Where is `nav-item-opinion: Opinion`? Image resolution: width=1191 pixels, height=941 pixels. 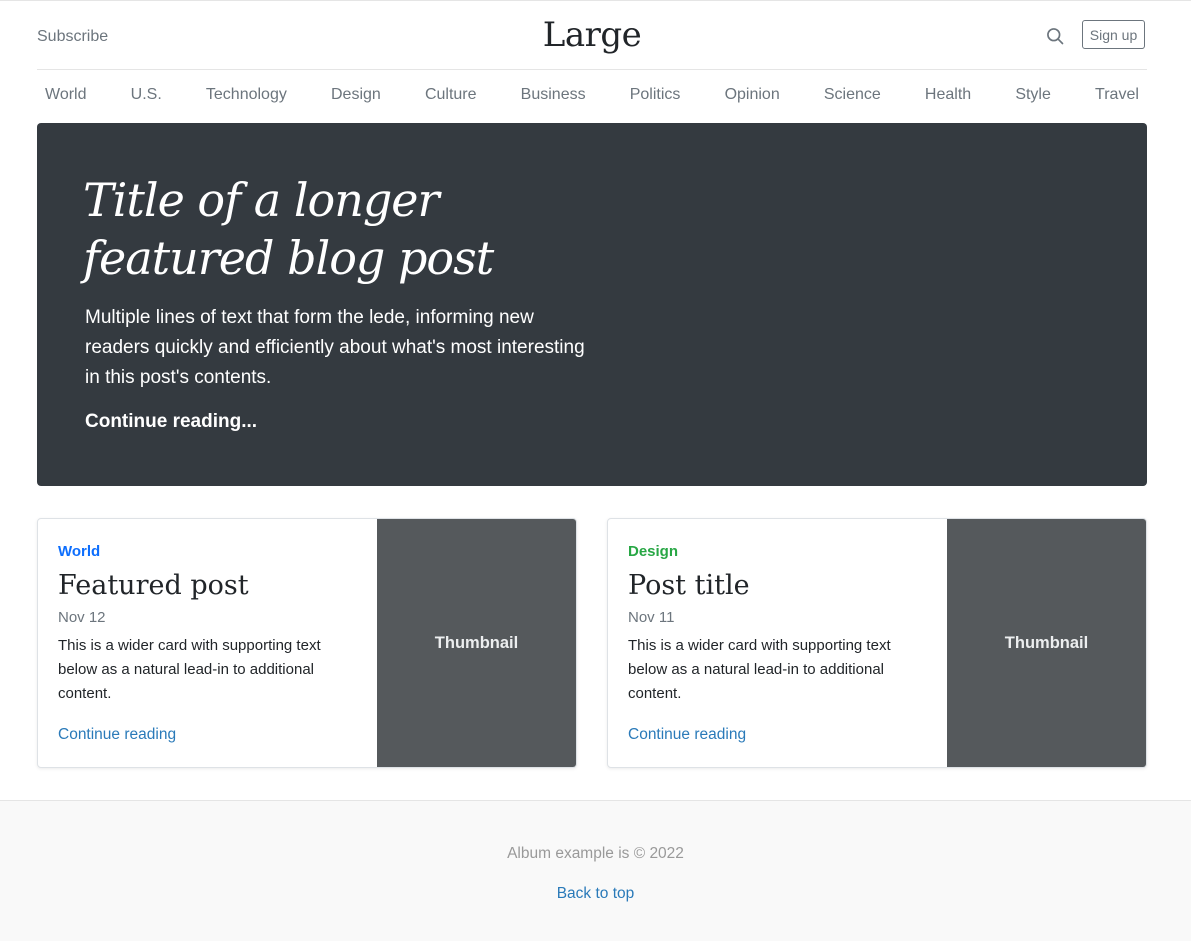
nav-item-opinion: Opinion is located at coordinates (752, 95).